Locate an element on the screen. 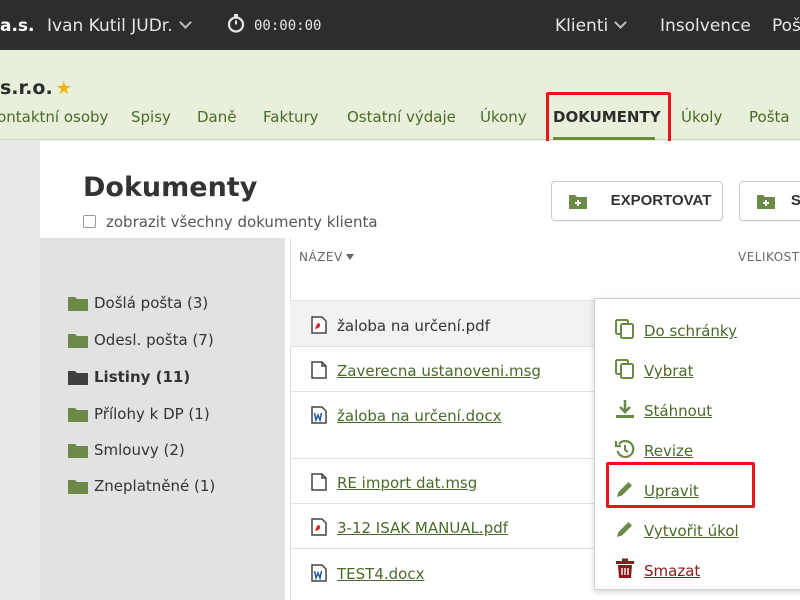 The image size is (800, 600). column-header-name: NÁZEV is located at coordinates (326, 257).